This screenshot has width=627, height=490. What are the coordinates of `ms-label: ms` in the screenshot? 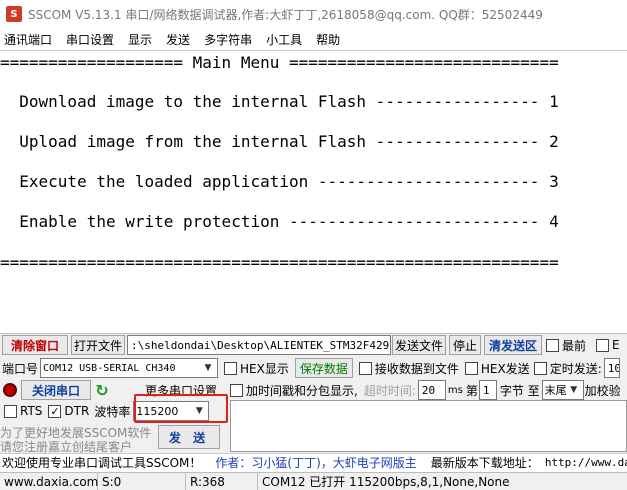 It's located at (455, 390).